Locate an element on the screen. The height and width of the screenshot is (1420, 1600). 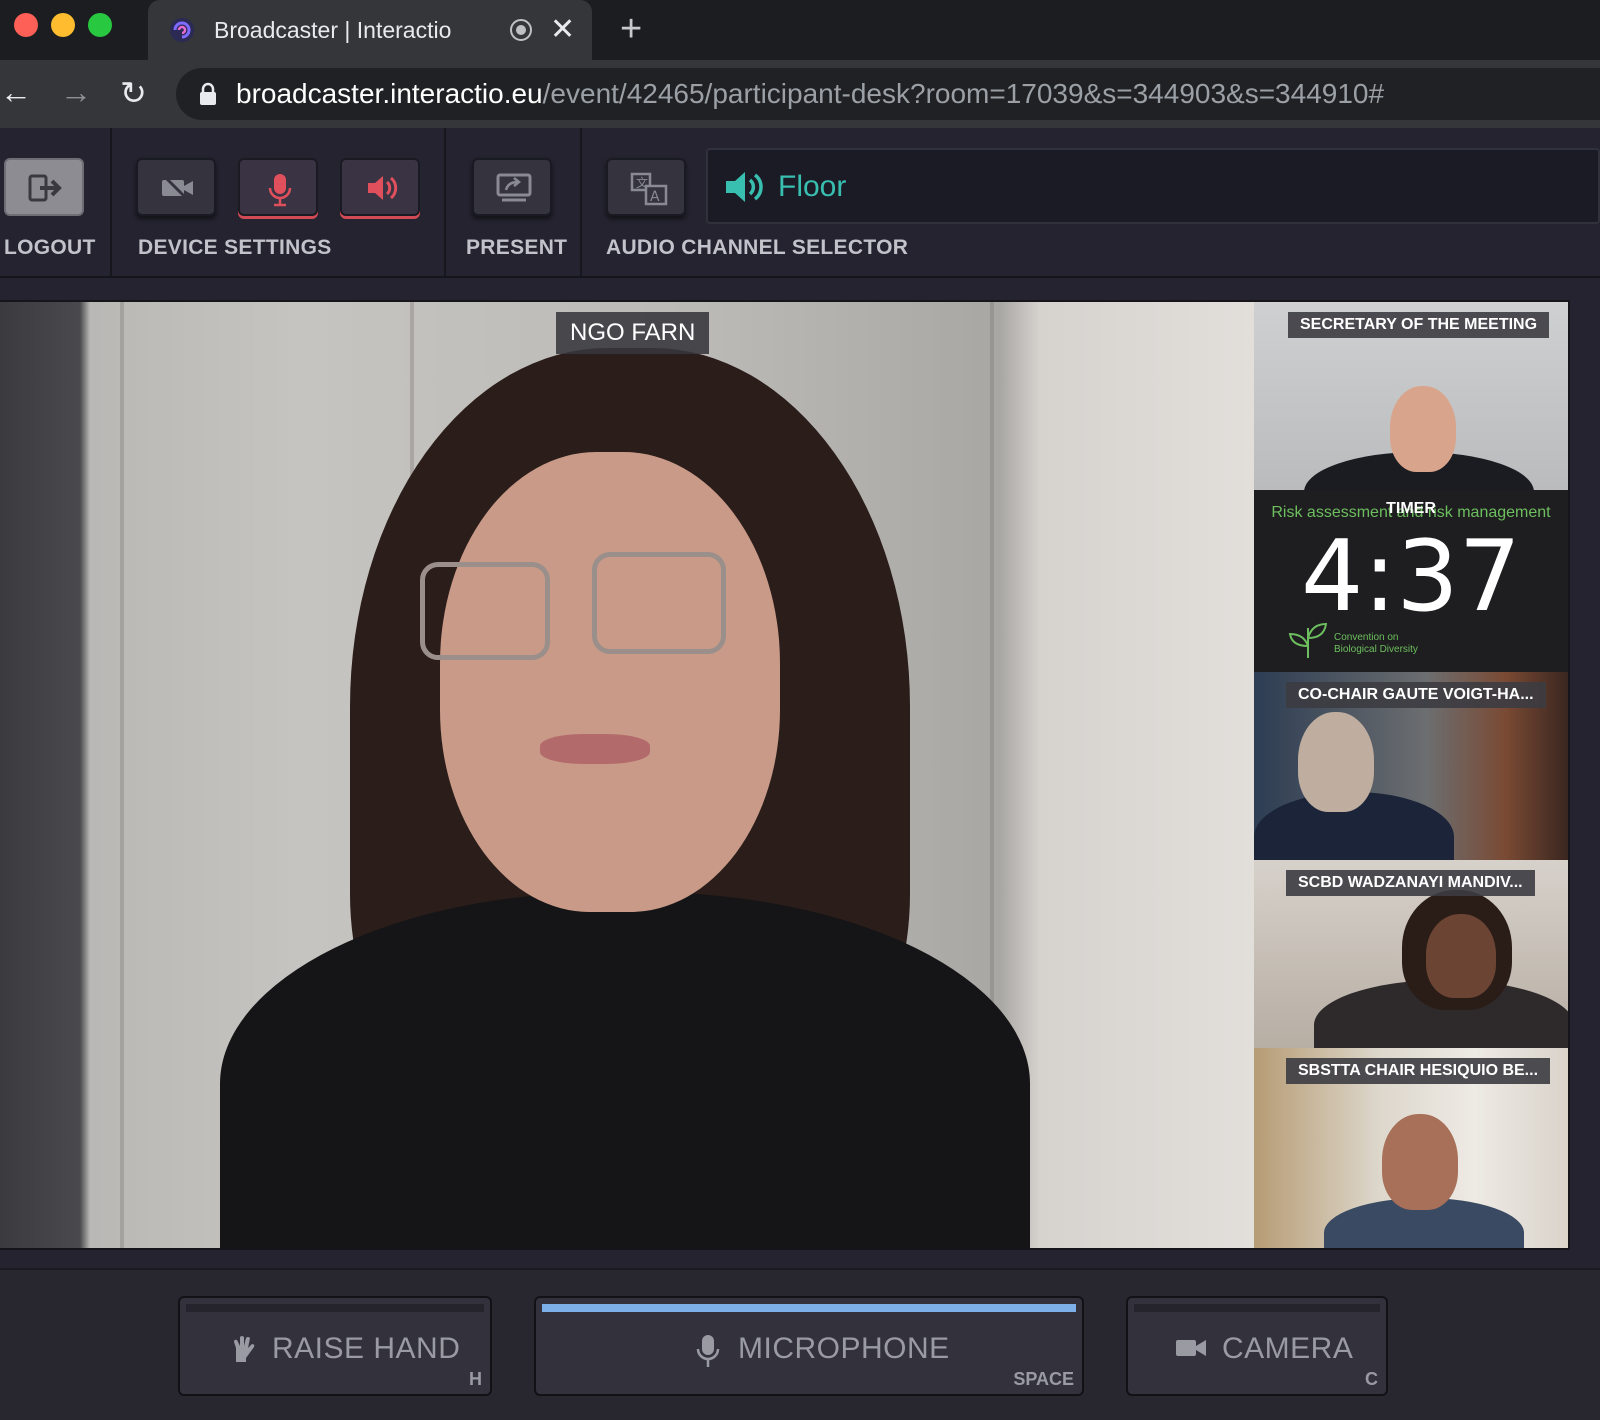
logout-label: LOGOUT is located at coordinates (50, 247).